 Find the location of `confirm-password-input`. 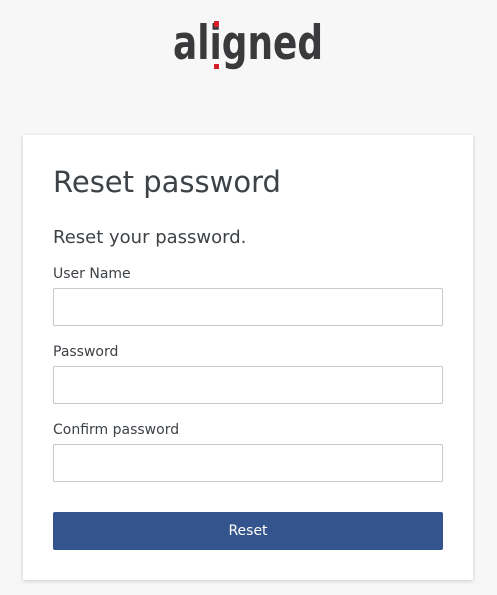

confirm-password-input is located at coordinates (248, 463).